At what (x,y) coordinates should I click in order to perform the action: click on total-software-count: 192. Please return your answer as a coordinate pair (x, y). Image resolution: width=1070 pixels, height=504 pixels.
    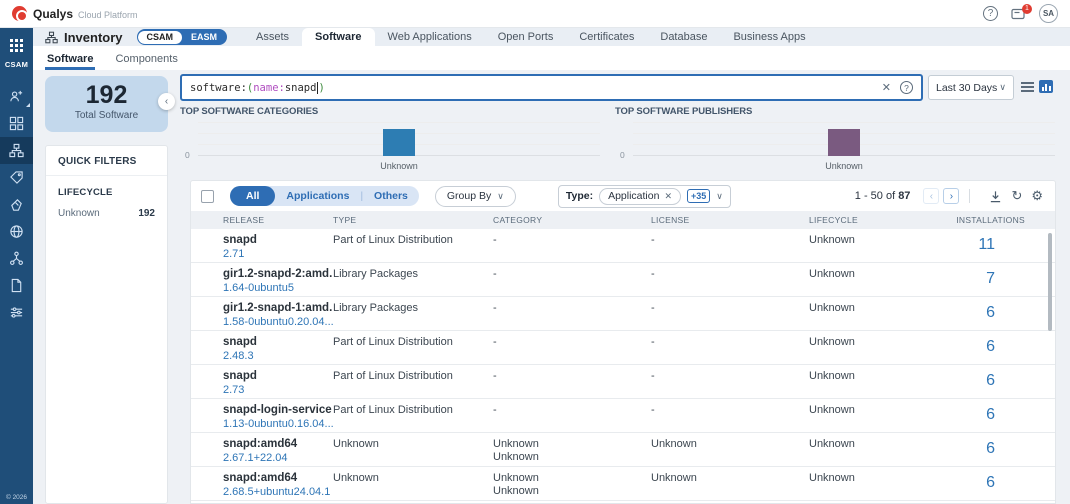
    Looking at the image, I should click on (106, 95).